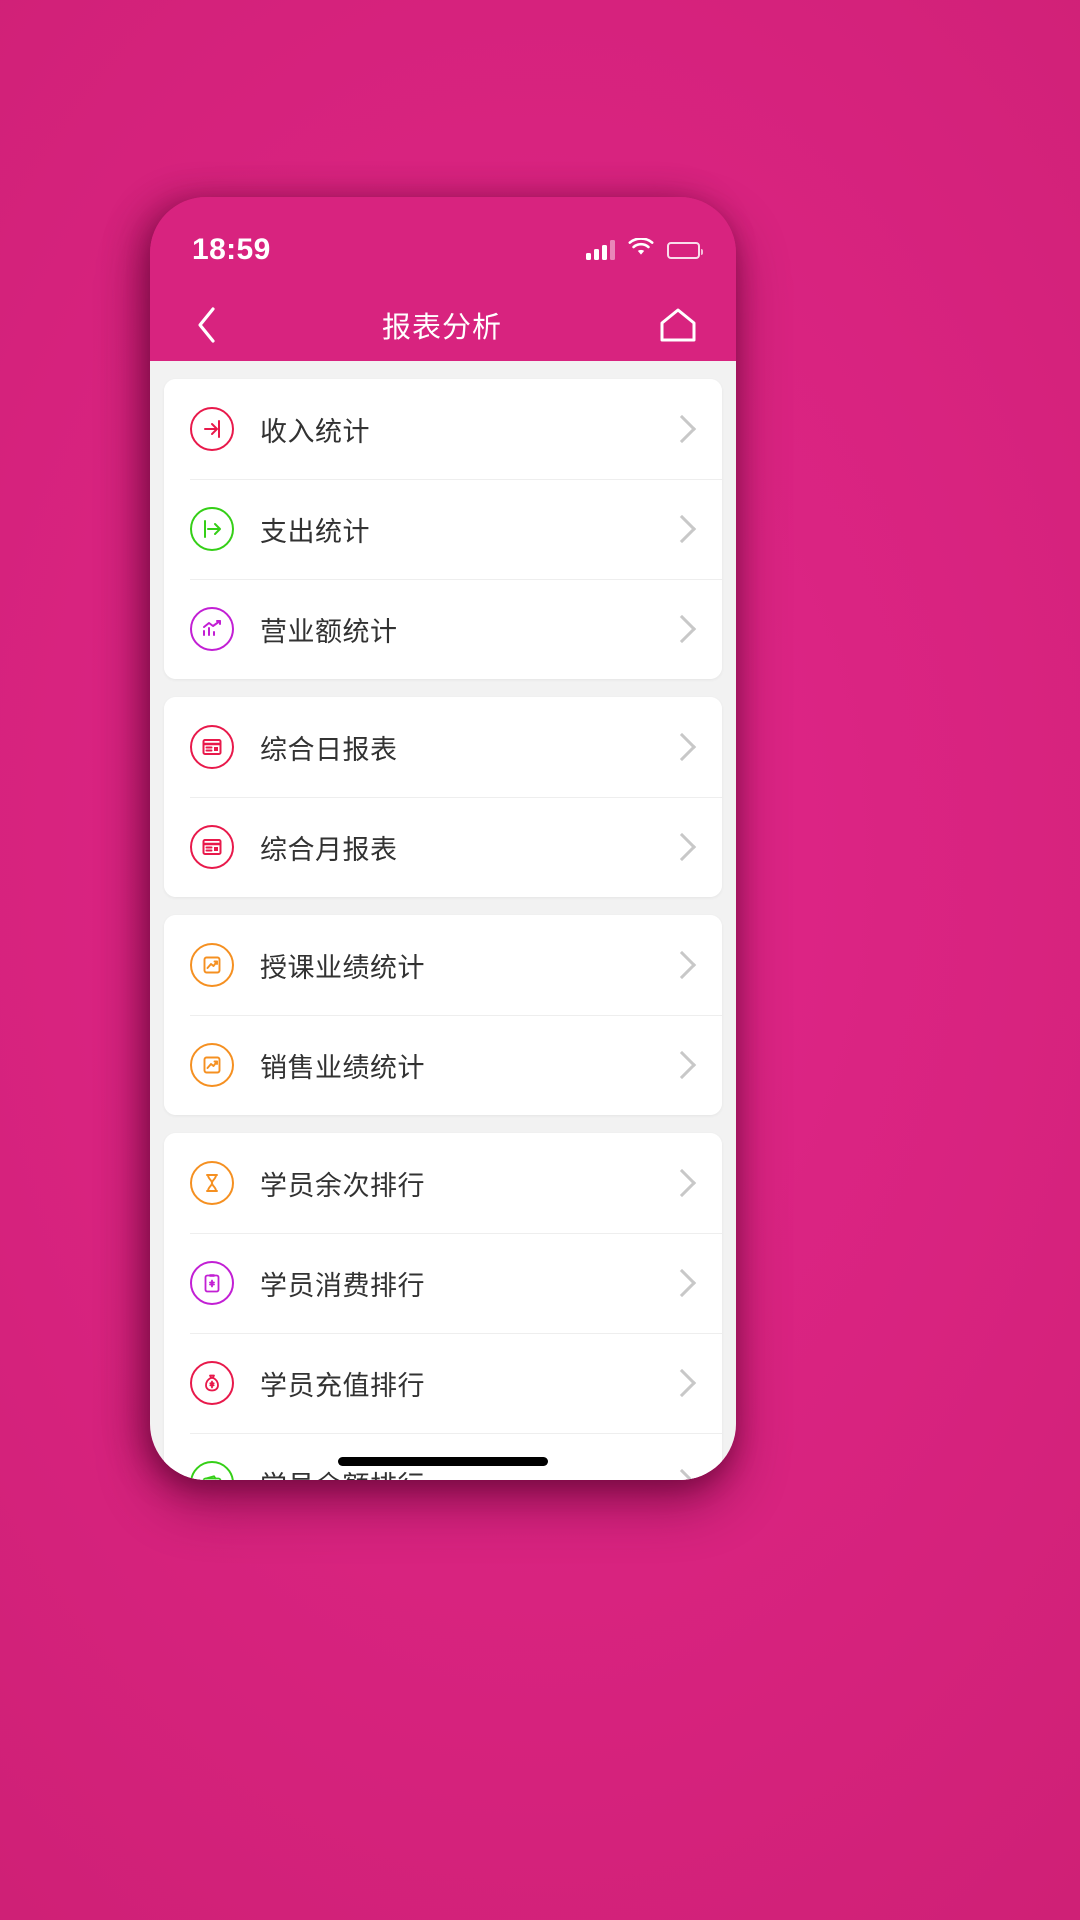 The image size is (1080, 1920). Describe the element at coordinates (443, 1065) in the screenshot. I see `list-item-sales-performance: 销售业绩统计` at that location.